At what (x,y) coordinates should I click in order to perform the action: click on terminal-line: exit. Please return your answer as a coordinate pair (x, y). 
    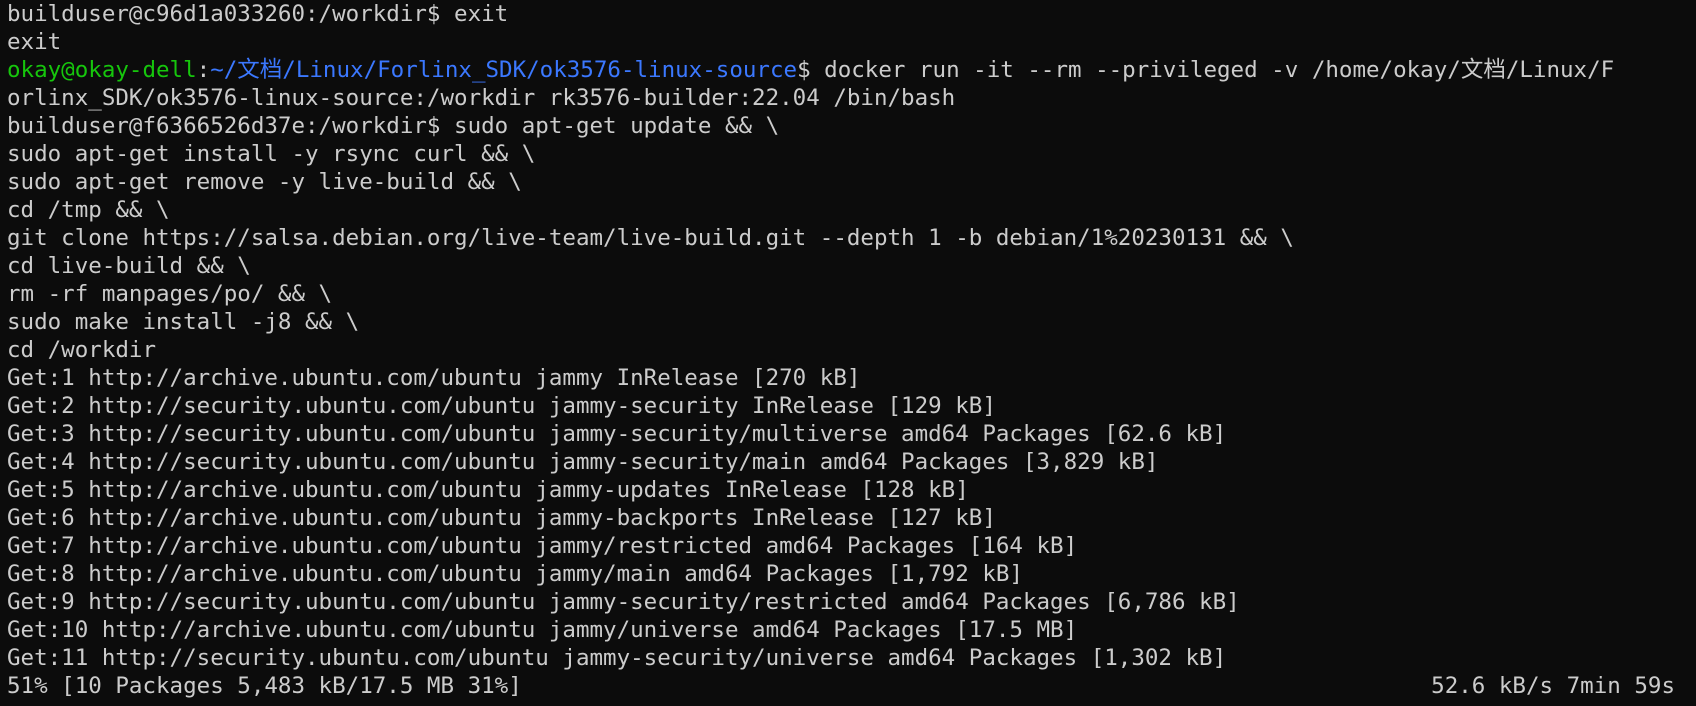
    Looking at the image, I should click on (34, 42).